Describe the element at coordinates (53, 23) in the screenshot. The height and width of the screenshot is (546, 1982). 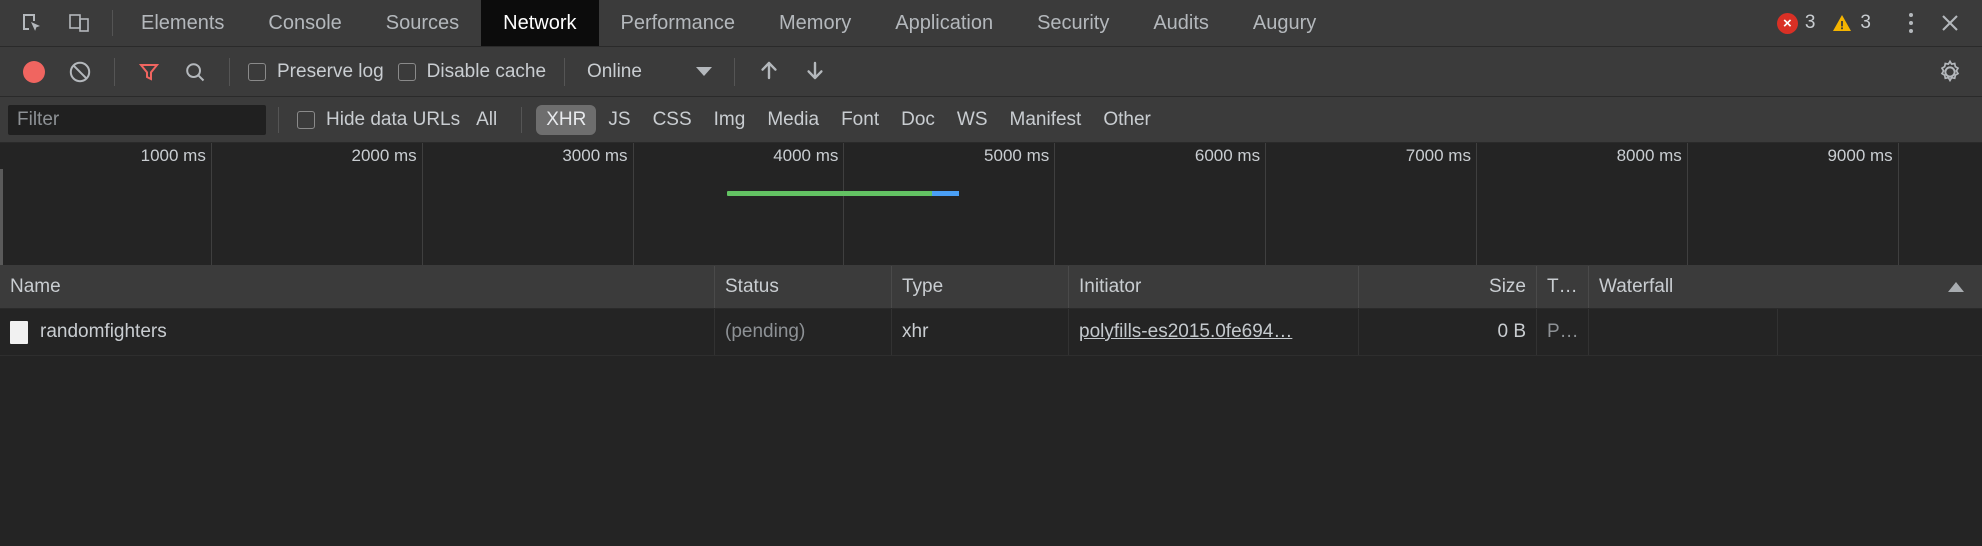
I see `tabbar-tool-icons` at that location.